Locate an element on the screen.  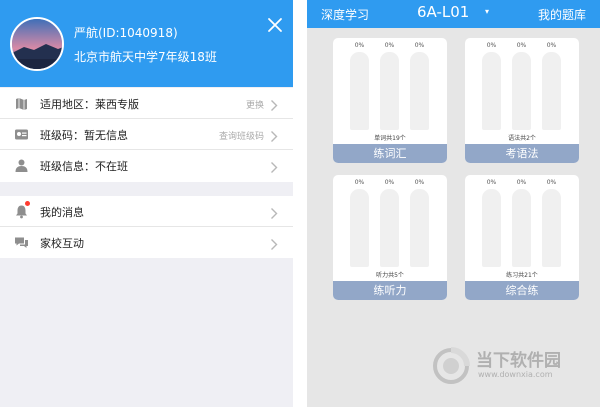
practice-button: 练词汇 is located at coordinates (390, 153).